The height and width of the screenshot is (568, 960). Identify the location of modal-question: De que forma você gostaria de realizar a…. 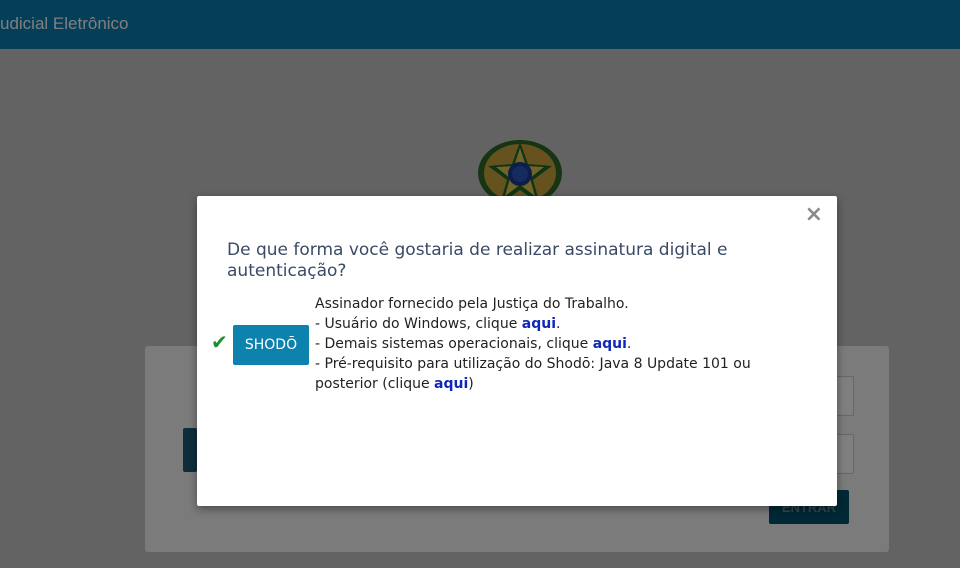
(477, 260).